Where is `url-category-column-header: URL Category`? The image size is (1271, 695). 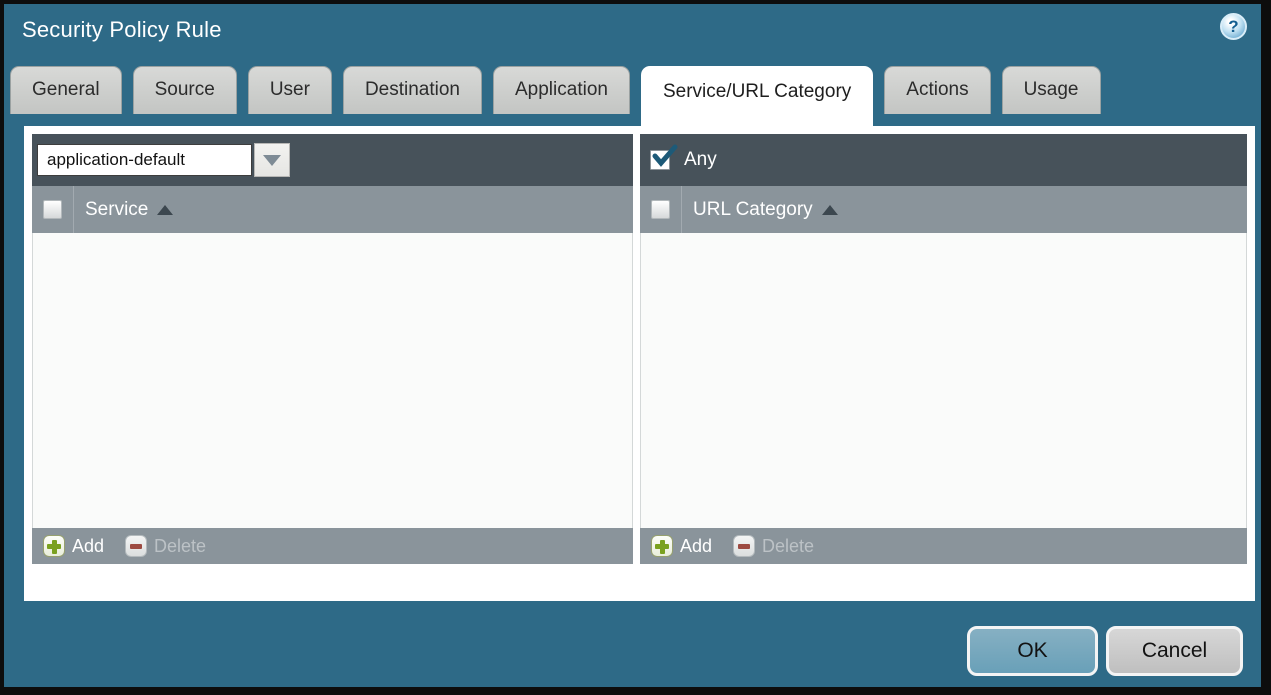
url-category-column-header: URL Category is located at coordinates (760, 209).